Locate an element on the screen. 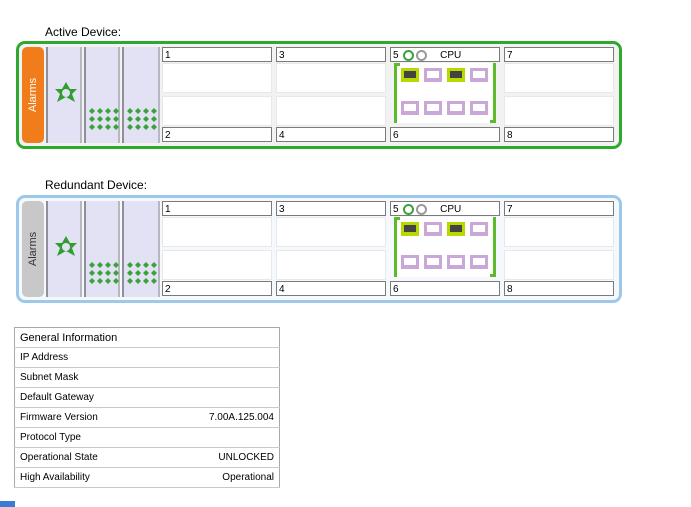 The width and height of the screenshot is (691, 507). table-row: Operational State UNLOCKED is located at coordinates (147, 457).